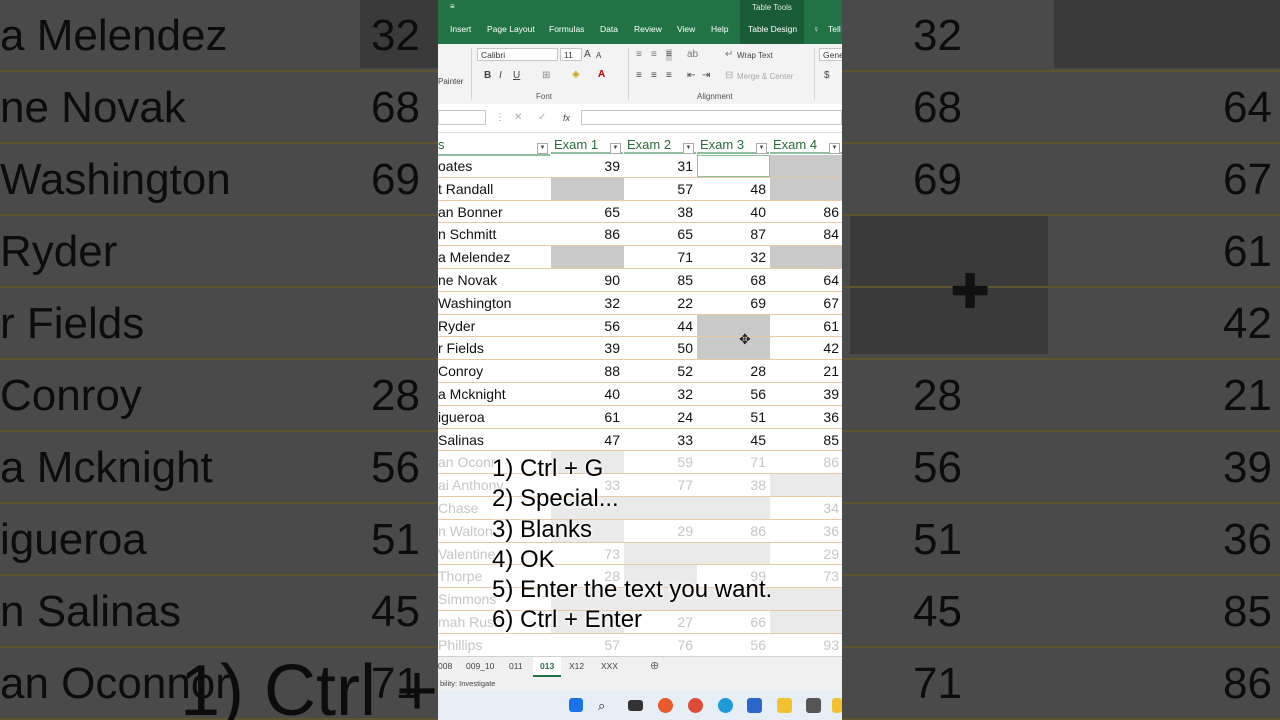  Describe the element at coordinates (660, 144) in the screenshot. I see `column-header-exam2: Exam 2 ▼` at that location.